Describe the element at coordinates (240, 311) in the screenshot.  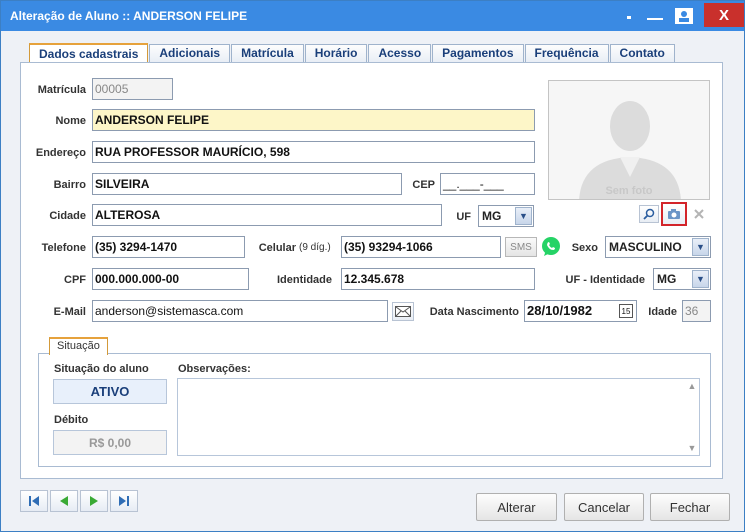
I see `email-field: anderson@sistemasca.com` at that location.